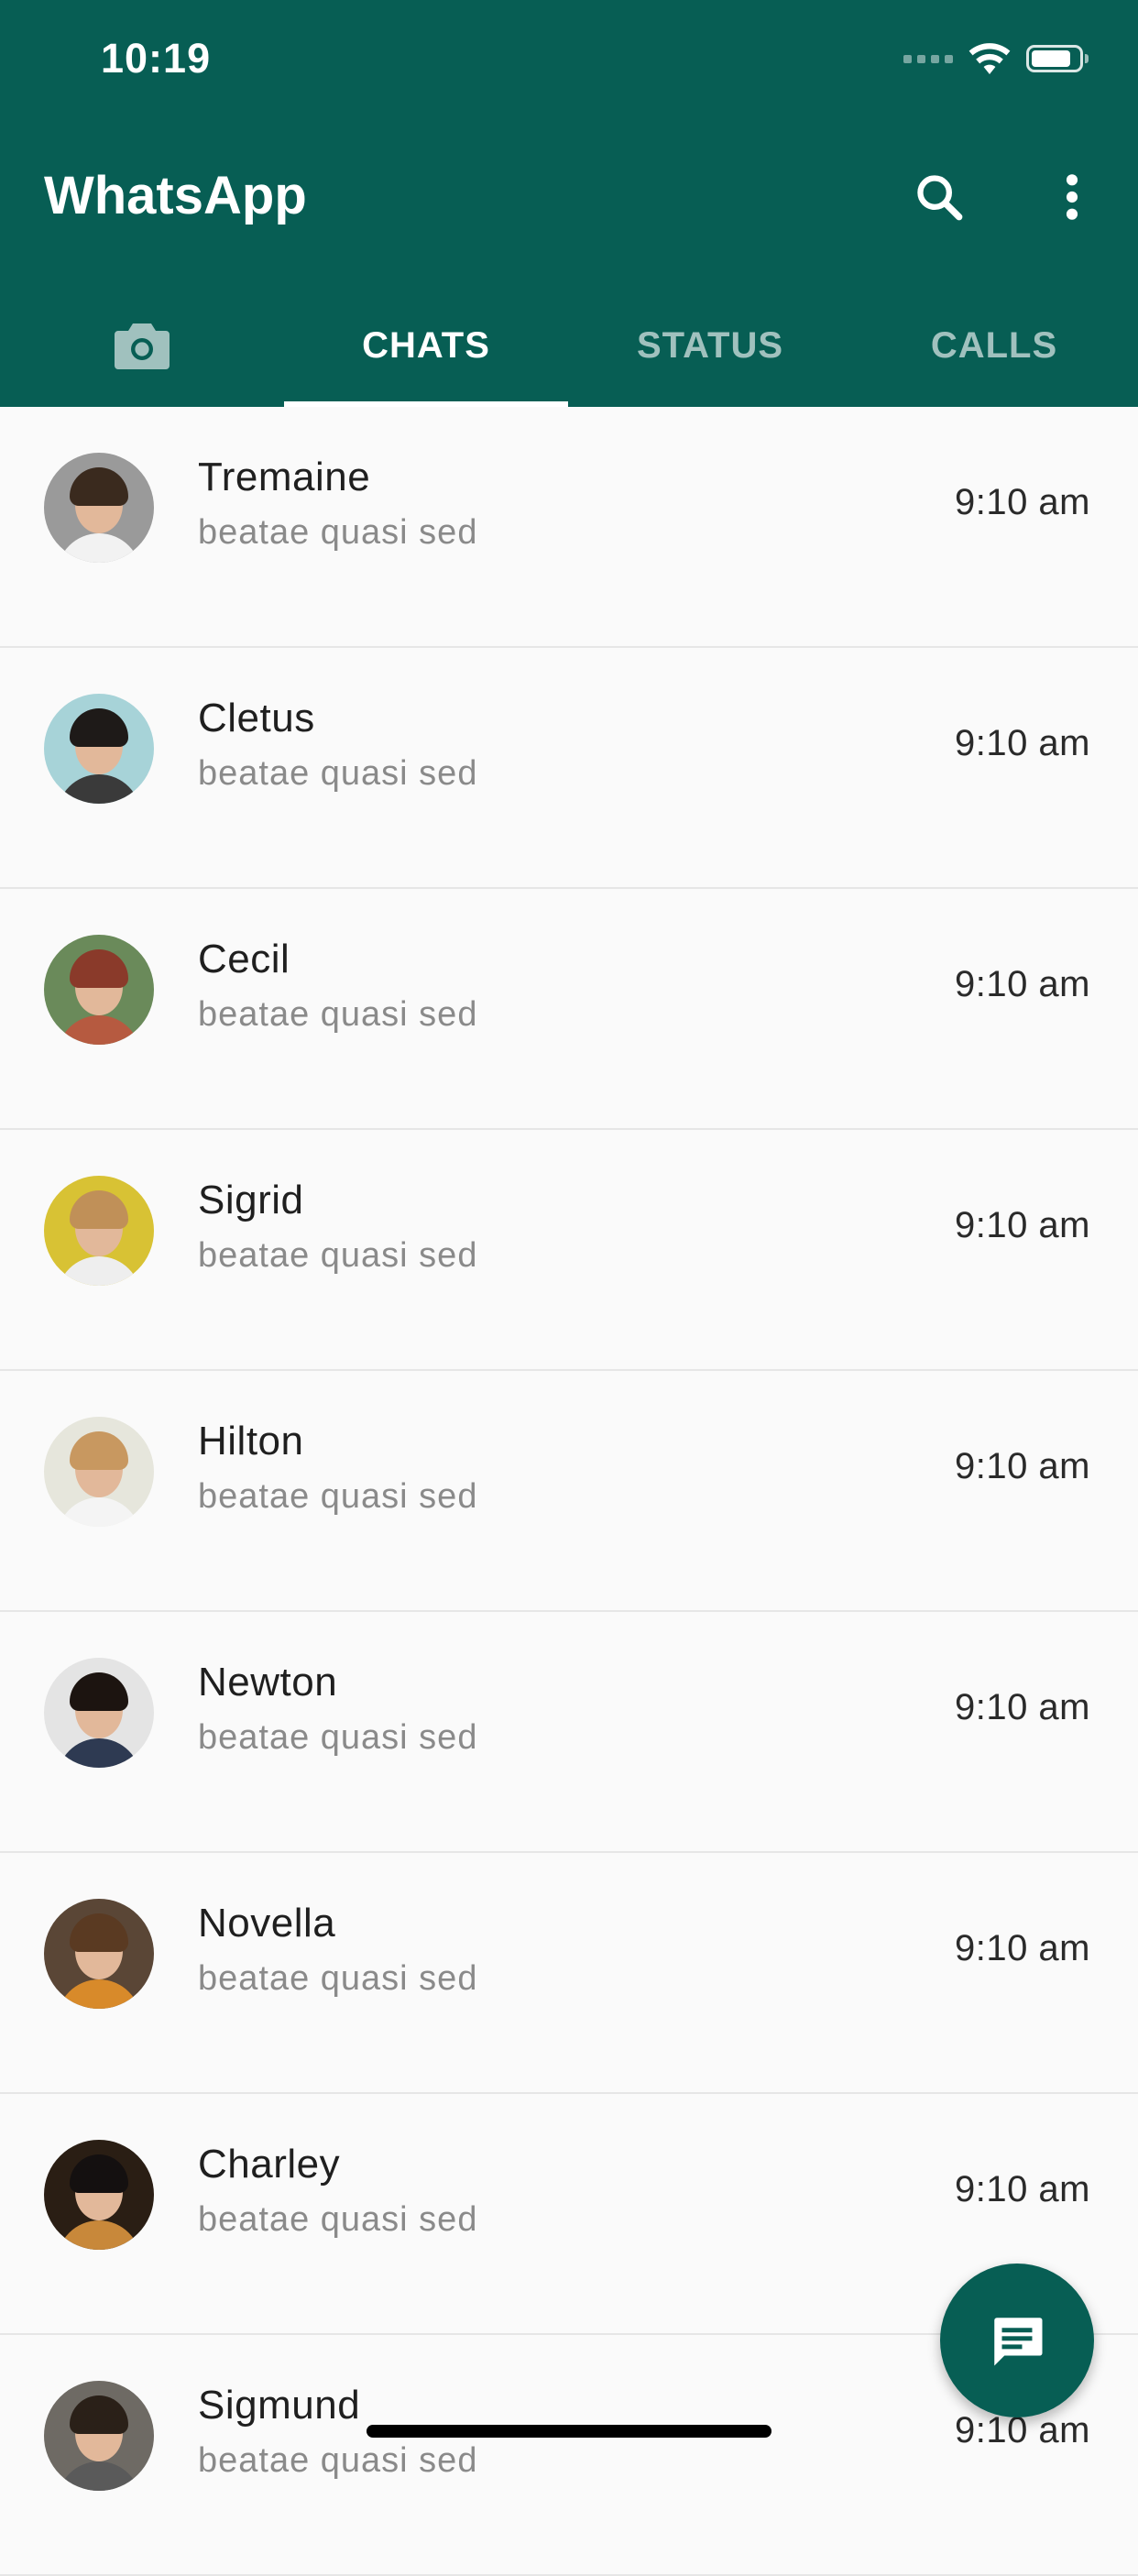 Image resolution: width=1138 pixels, height=2576 pixels. Describe the element at coordinates (251, 1441) in the screenshot. I see `chat-name: Hilton` at that location.